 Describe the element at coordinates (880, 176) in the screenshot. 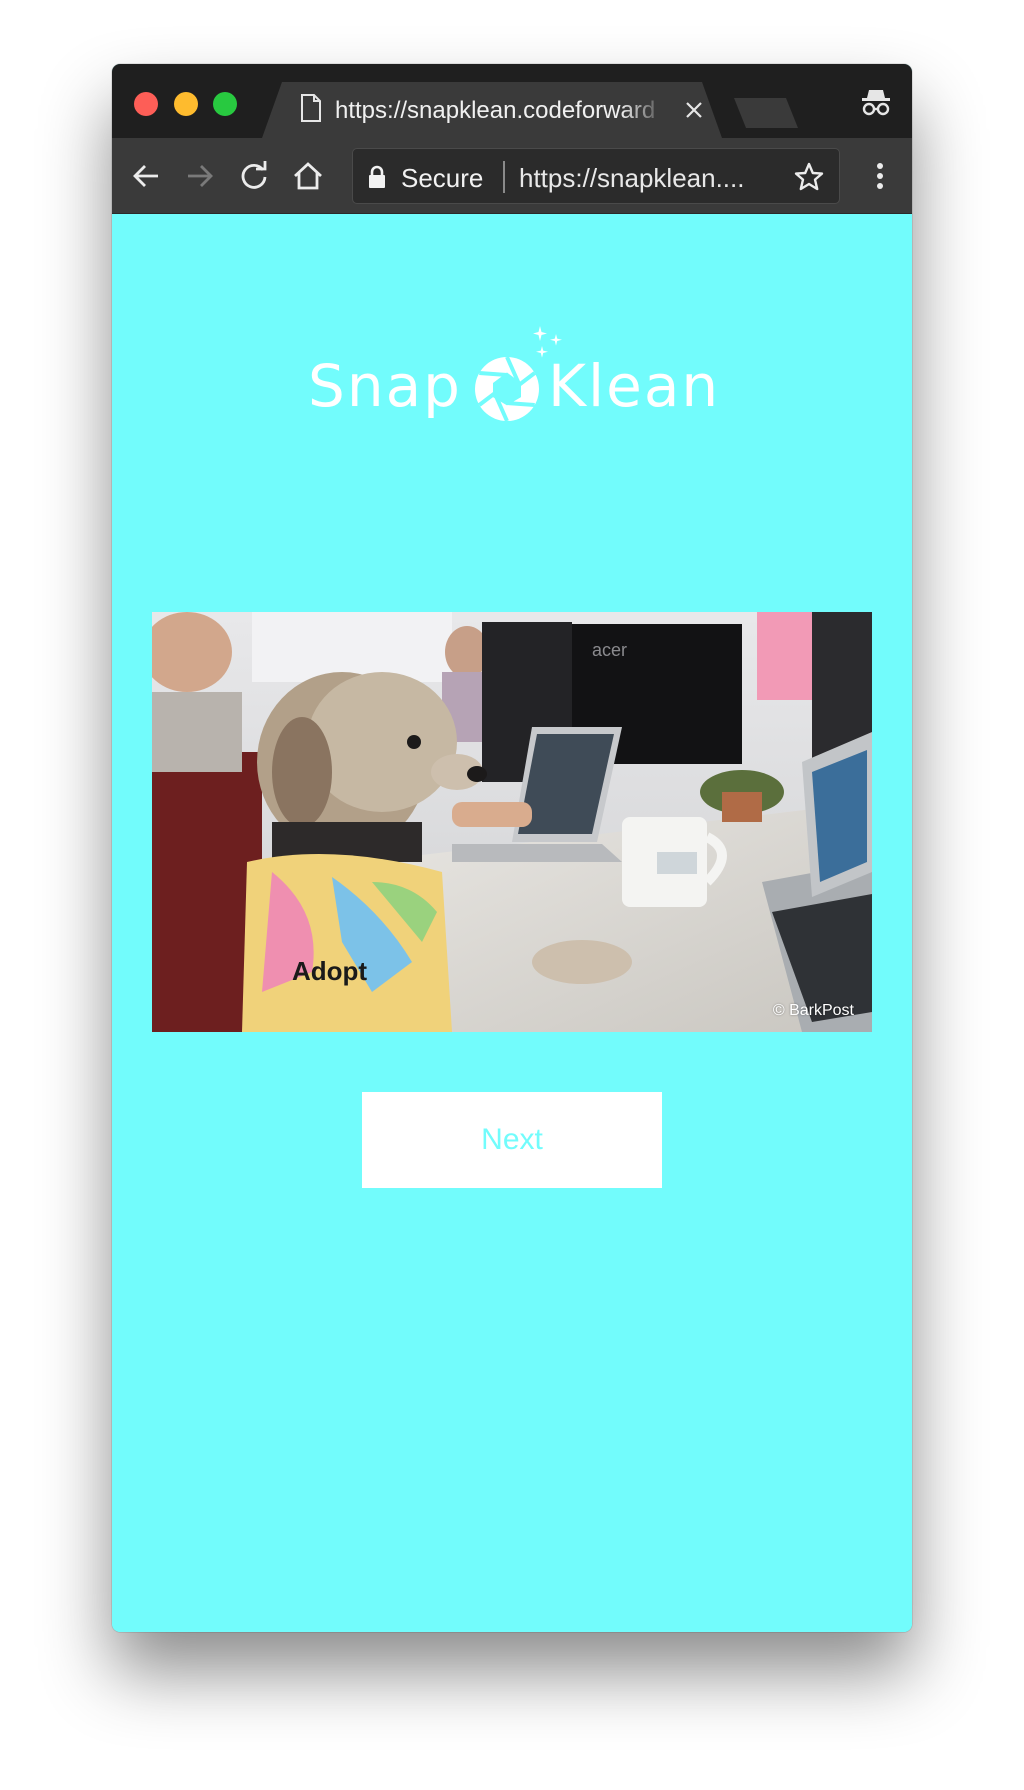

I see `menu-icon` at that location.